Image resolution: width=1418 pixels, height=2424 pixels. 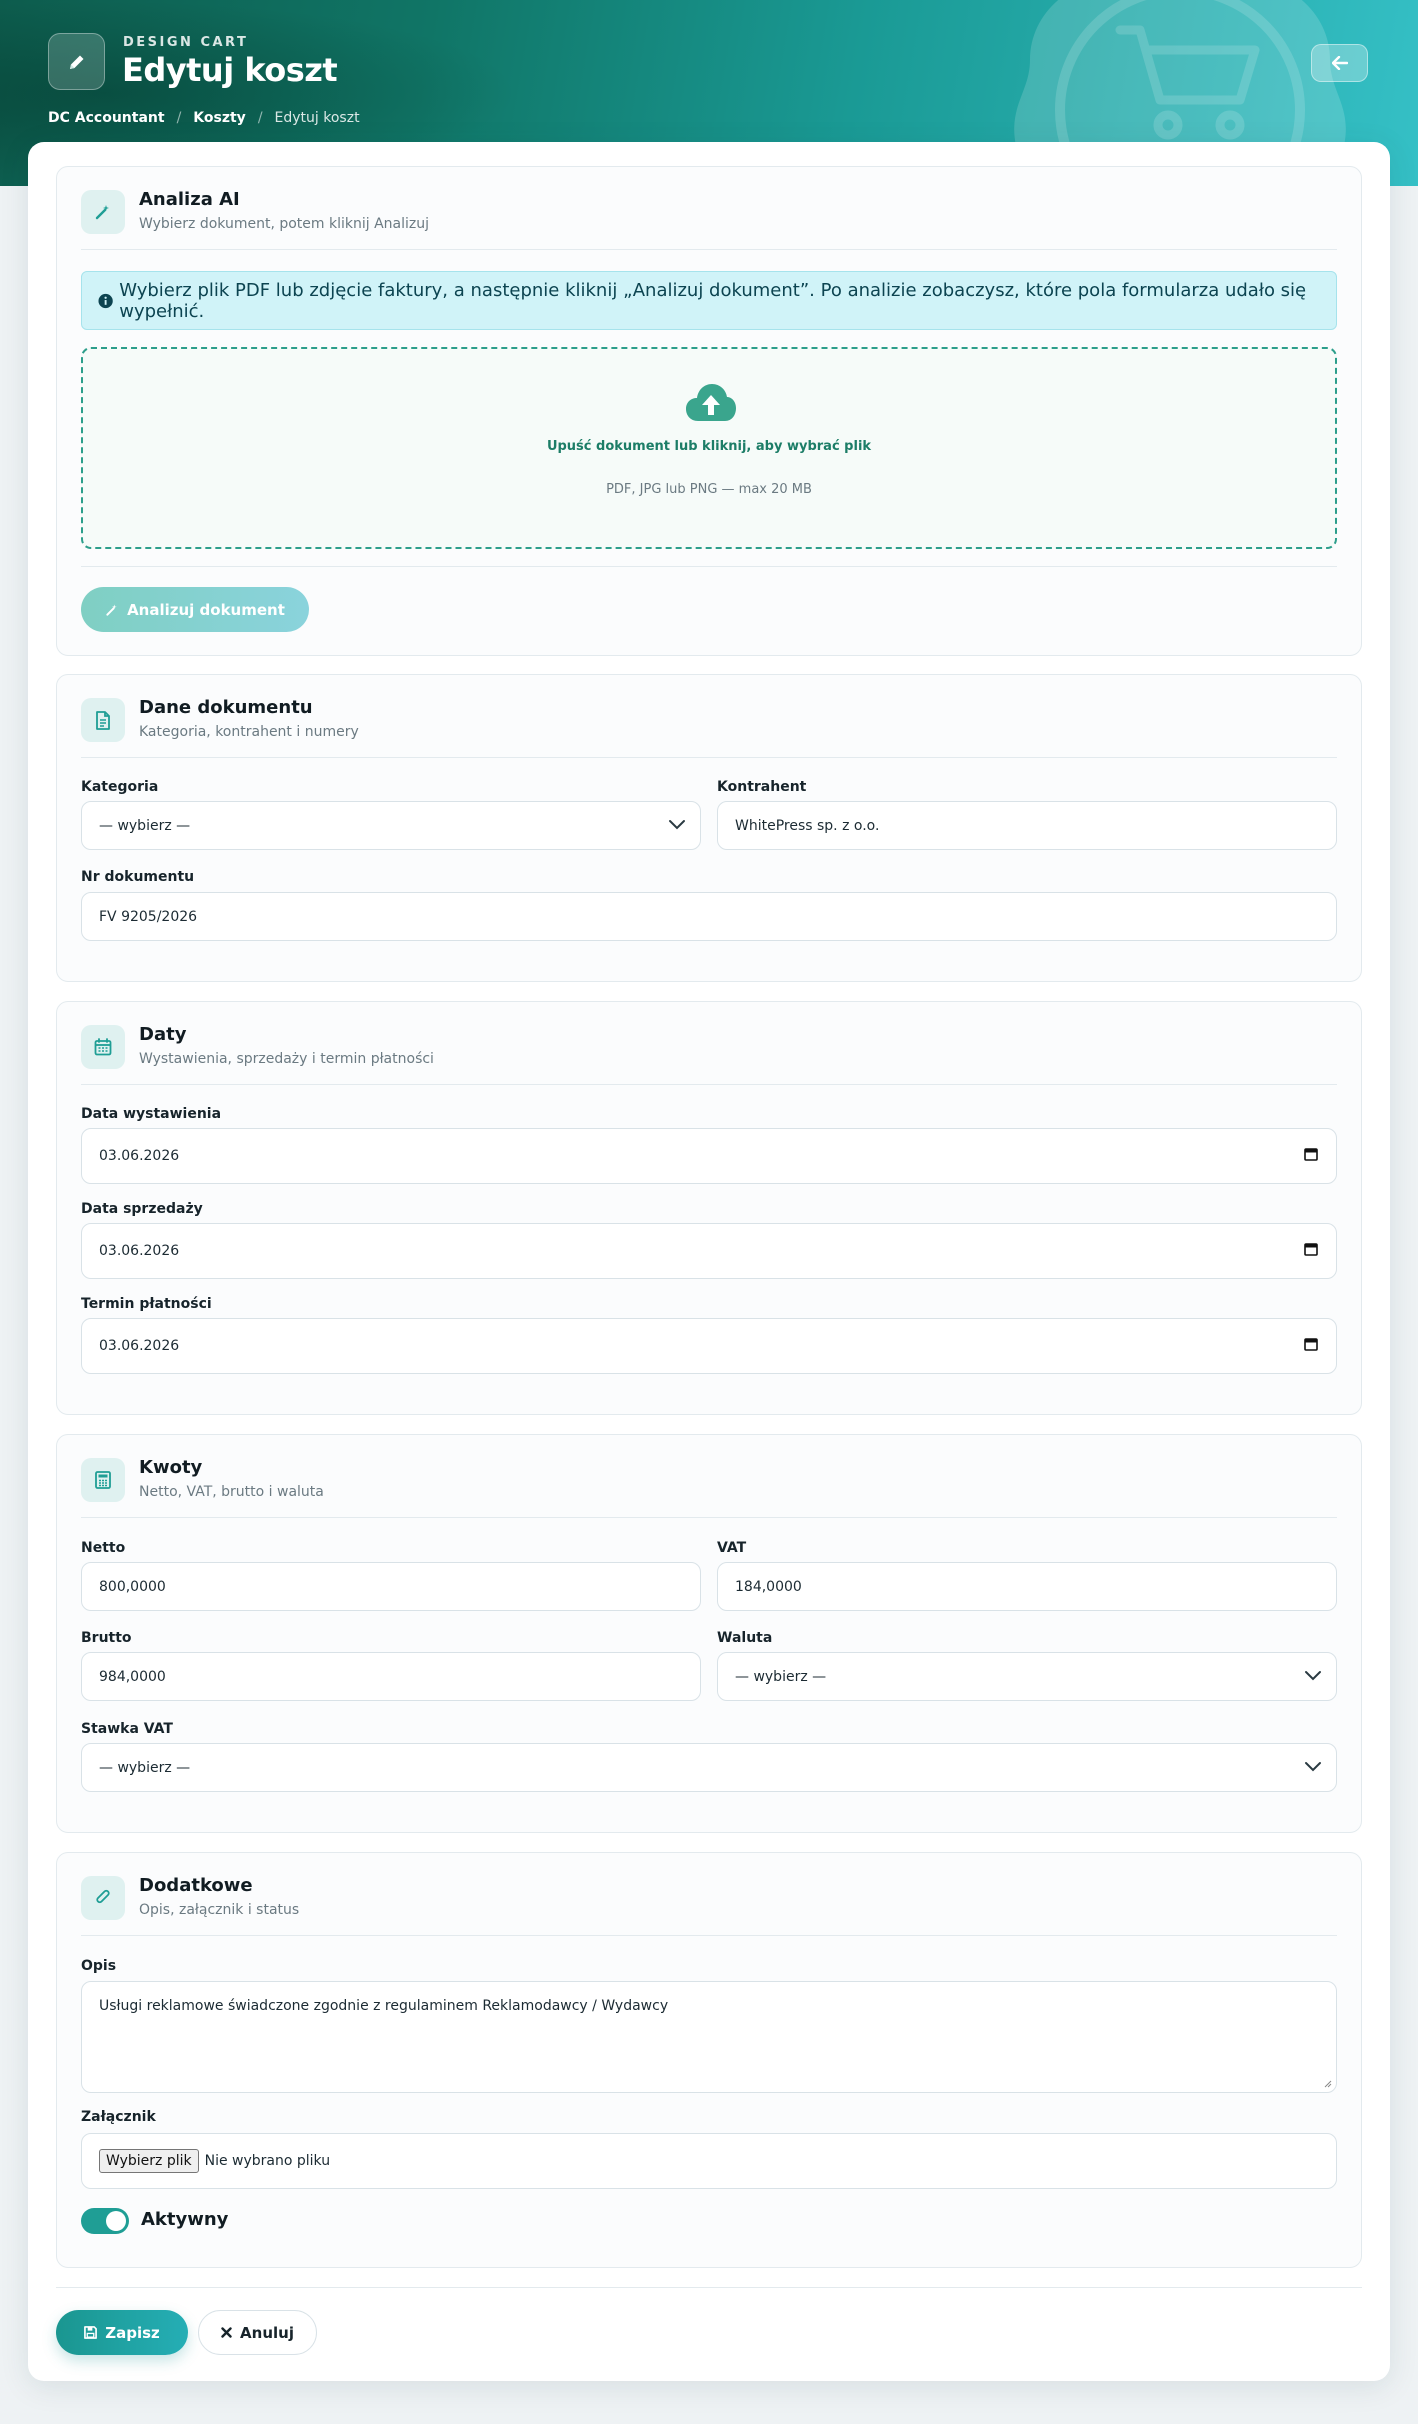 What do you see at coordinates (196, 1885) in the screenshot?
I see `extra-section-title: Dodatkowe` at bounding box center [196, 1885].